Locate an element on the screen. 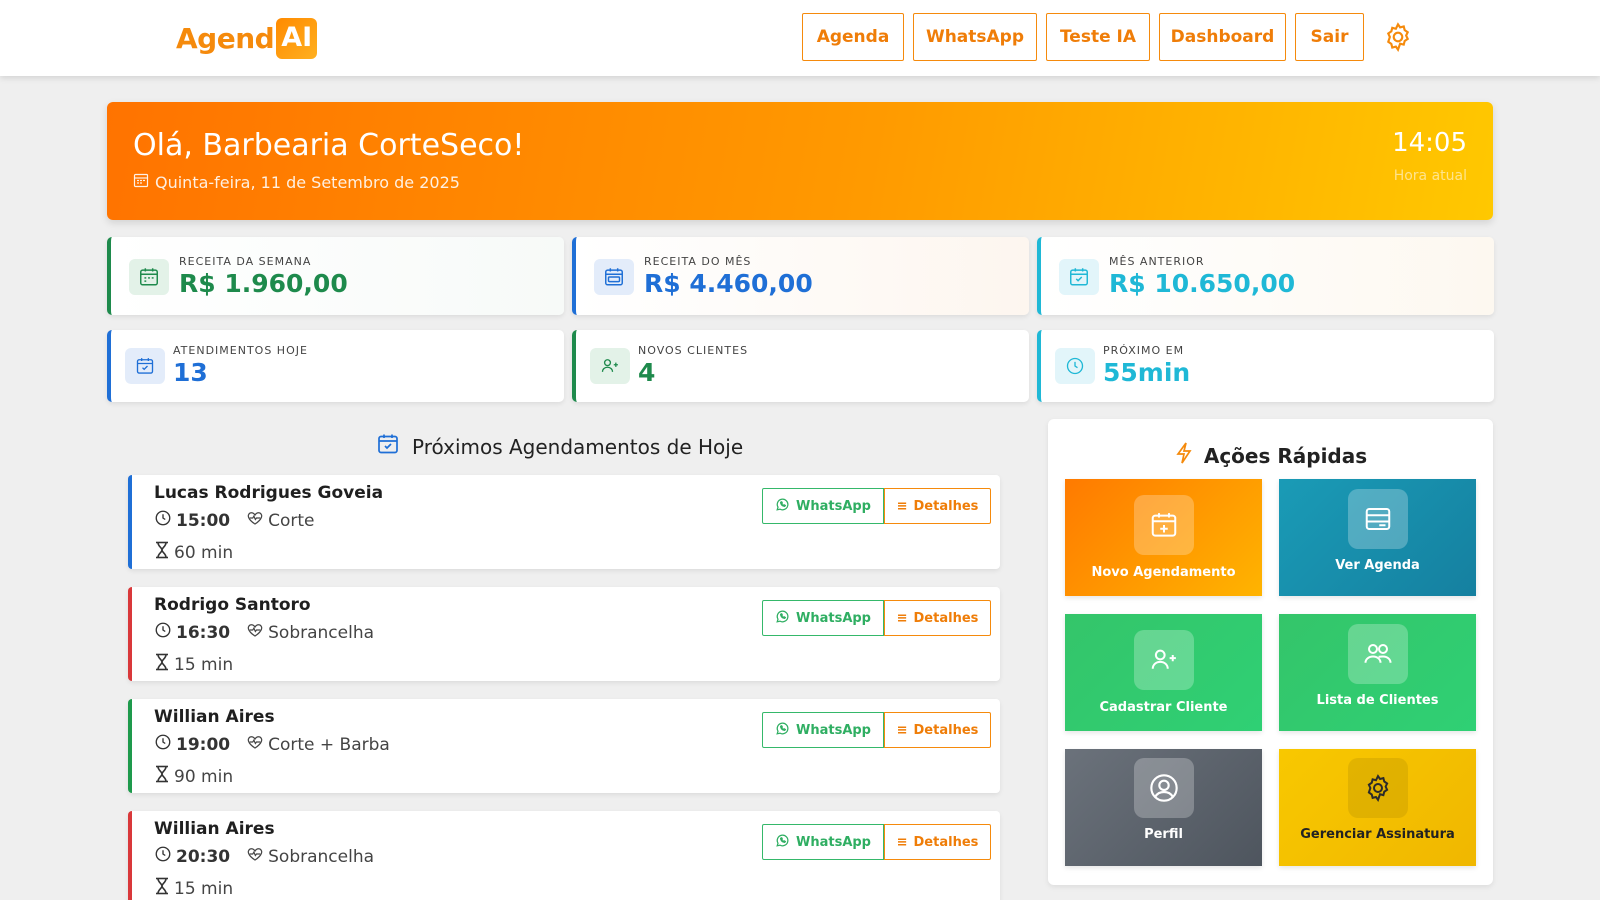 The height and width of the screenshot is (900, 1600). nav-agenda-button: Agenda is located at coordinates (853, 37).